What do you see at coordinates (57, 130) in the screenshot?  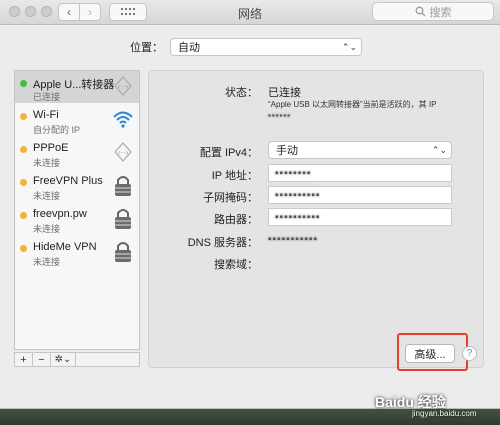 I see `service-status: 自分配的 IP` at bounding box center [57, 130].